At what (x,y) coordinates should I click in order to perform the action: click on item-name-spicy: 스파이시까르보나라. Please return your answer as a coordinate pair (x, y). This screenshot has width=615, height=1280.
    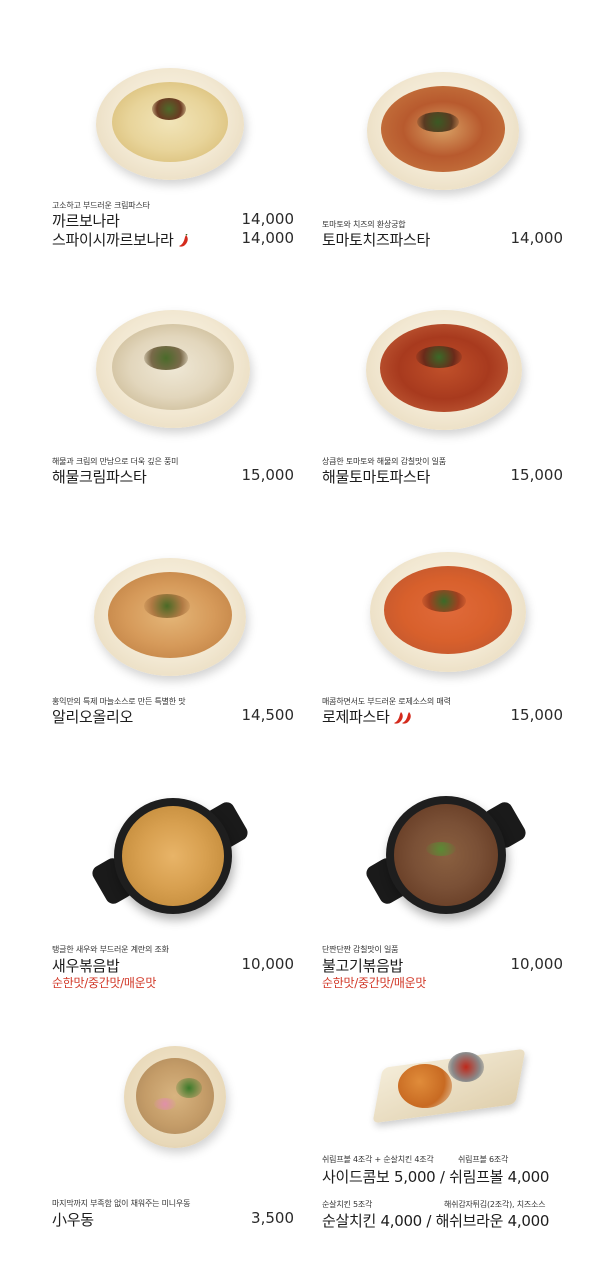
    Looking at the image, I should click on (121, 239).